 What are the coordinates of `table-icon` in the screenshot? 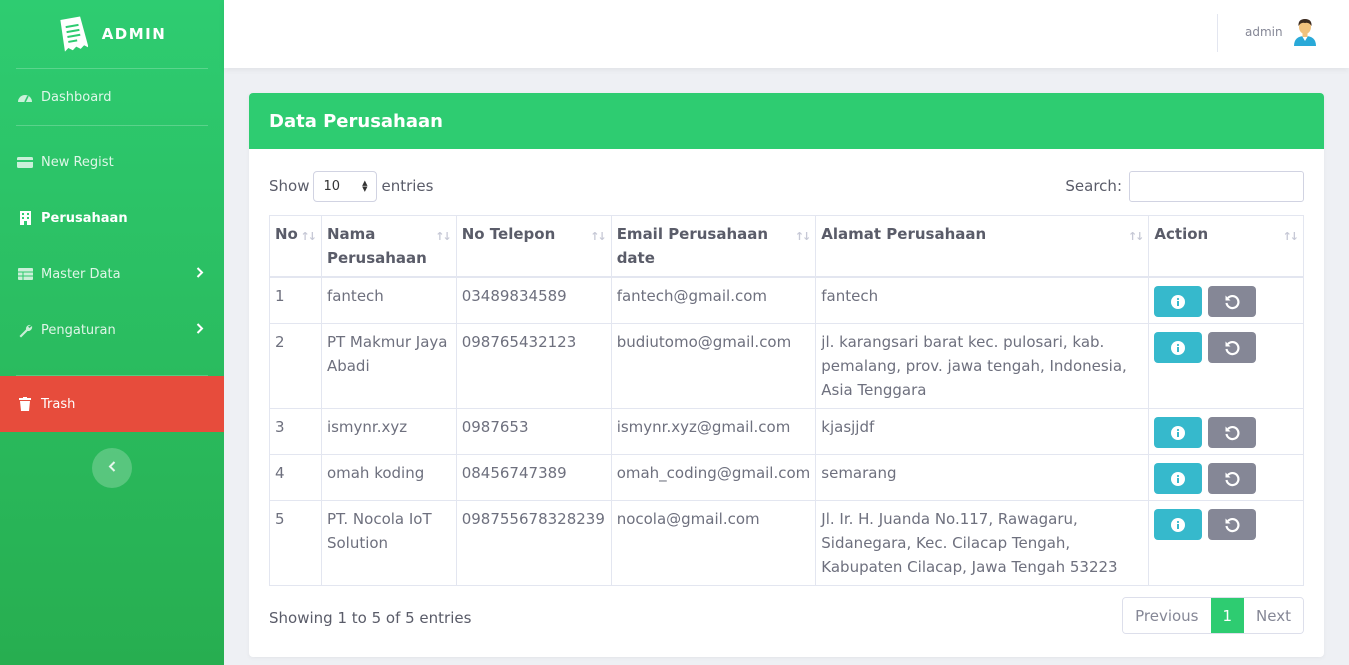 It's located at (25, 274).